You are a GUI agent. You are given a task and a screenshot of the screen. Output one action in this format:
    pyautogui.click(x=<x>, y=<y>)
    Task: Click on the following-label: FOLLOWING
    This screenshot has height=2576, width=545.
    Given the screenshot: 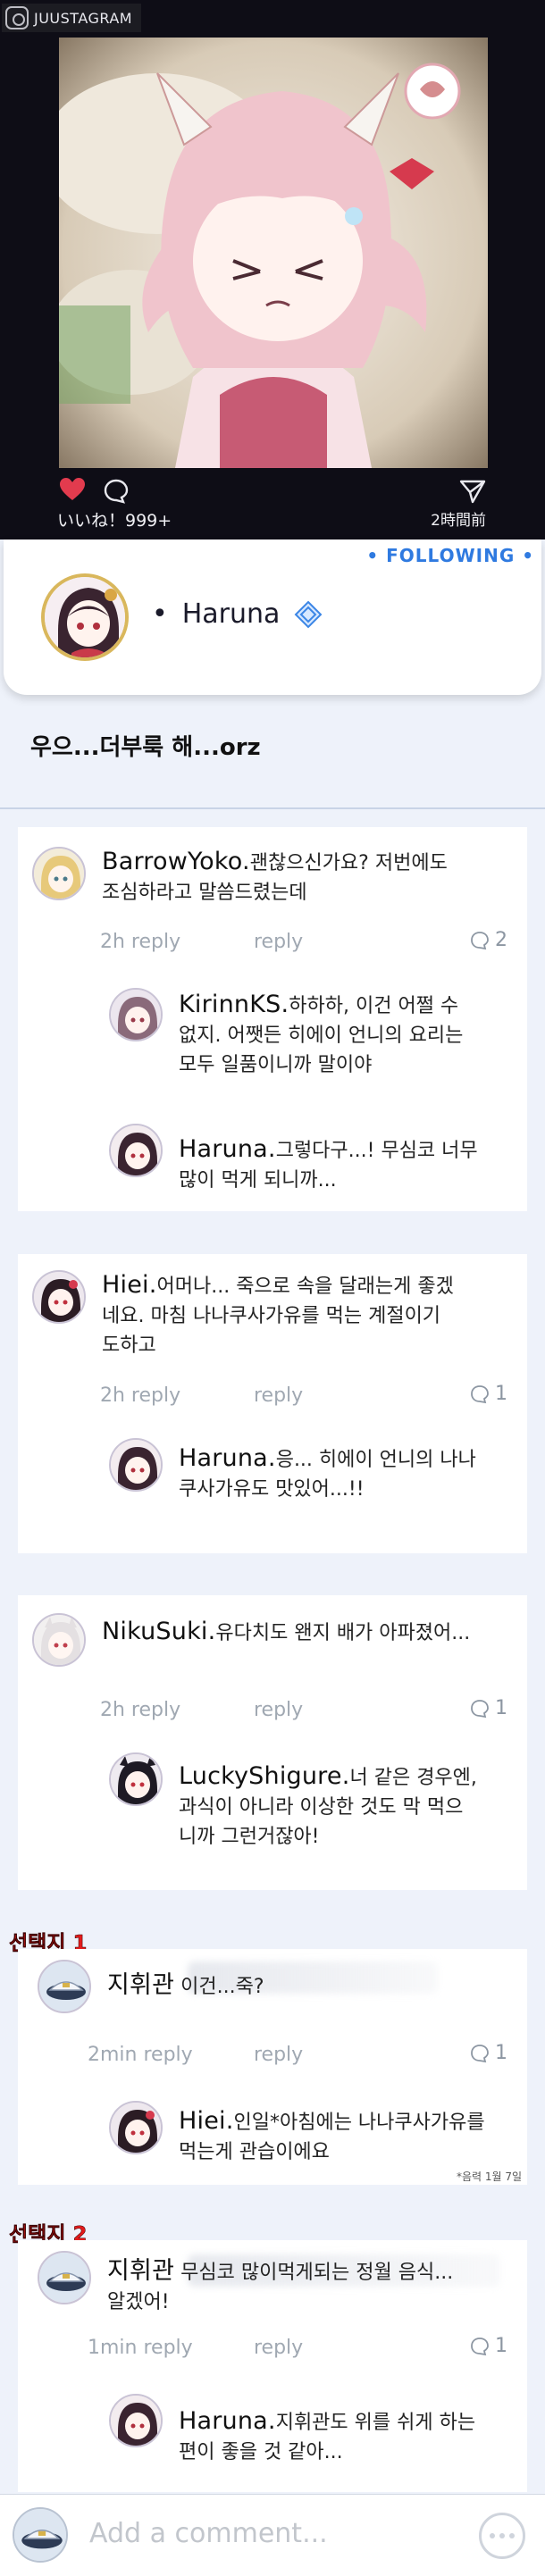 What is the action you would take?
    pyautogui.click(x=451, y=556)
    